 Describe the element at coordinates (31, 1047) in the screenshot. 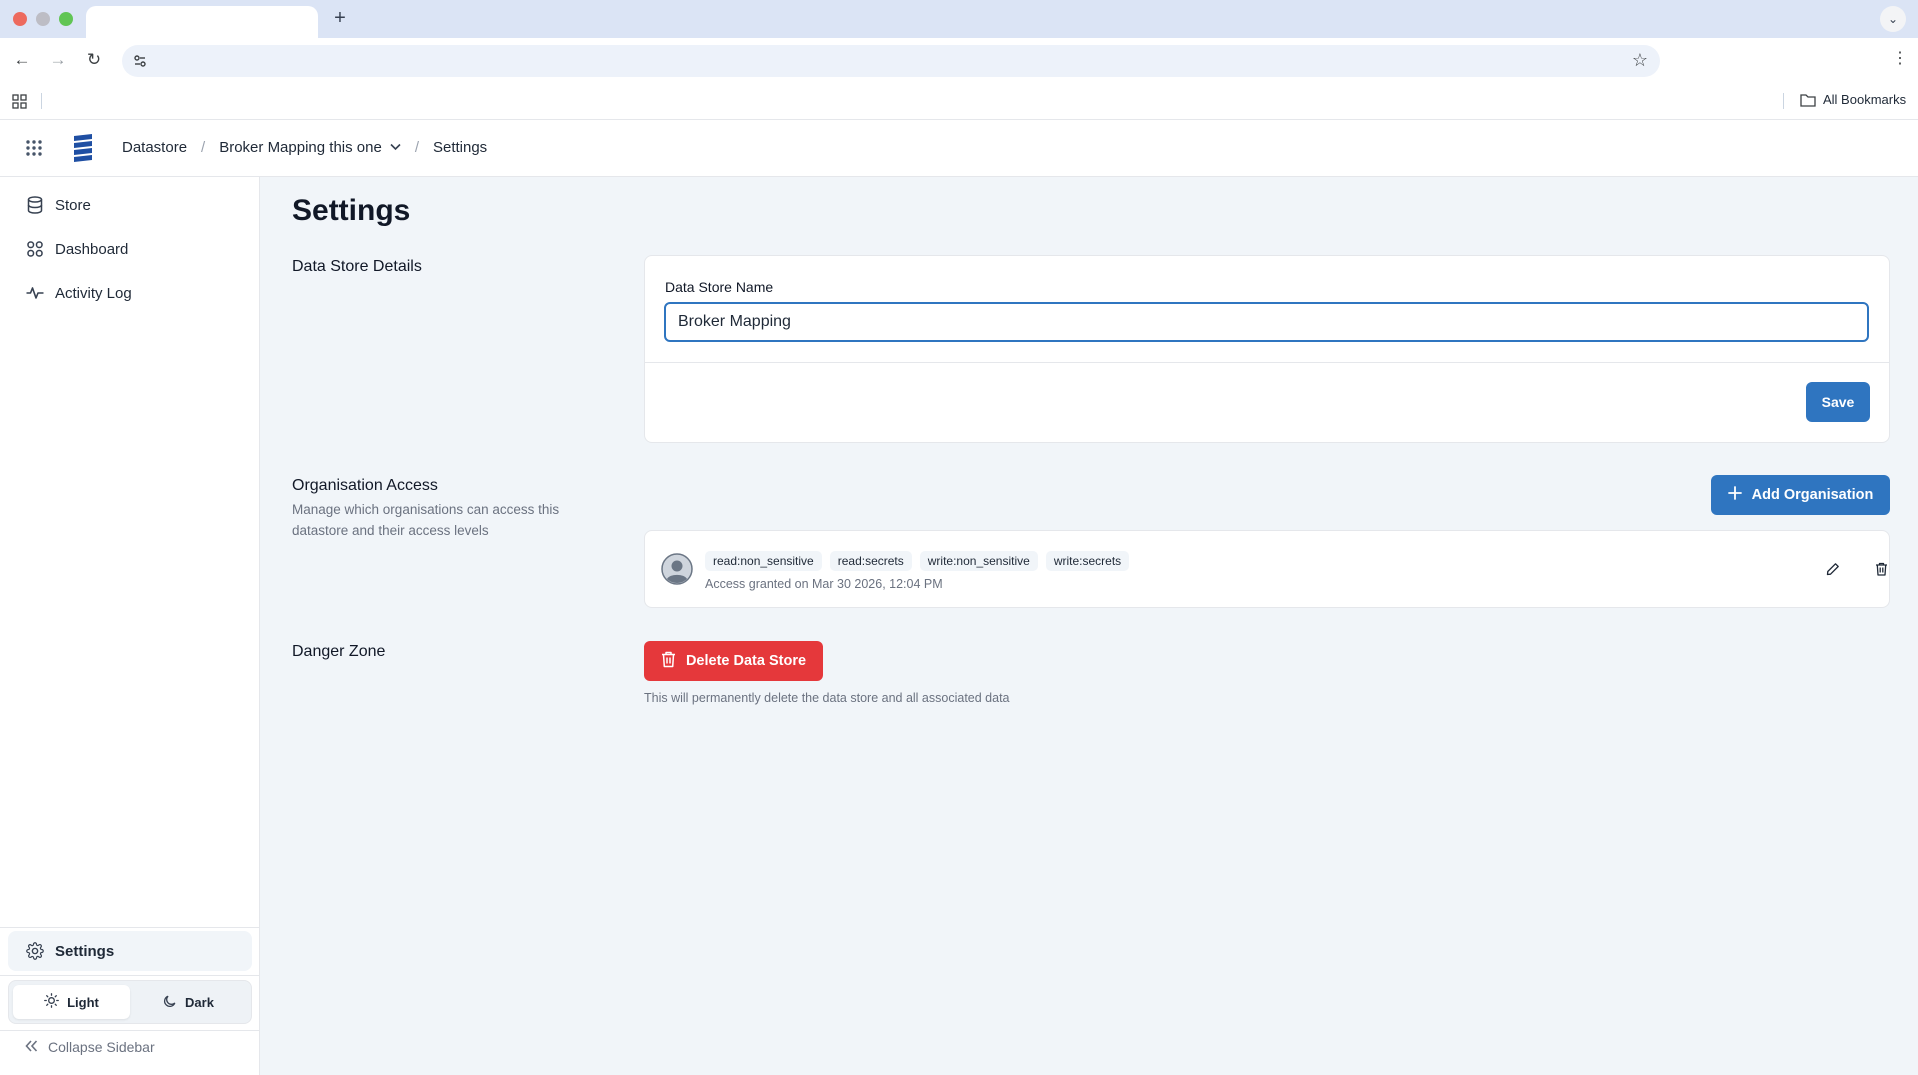

I see `chevrons-left-icon` at that location.